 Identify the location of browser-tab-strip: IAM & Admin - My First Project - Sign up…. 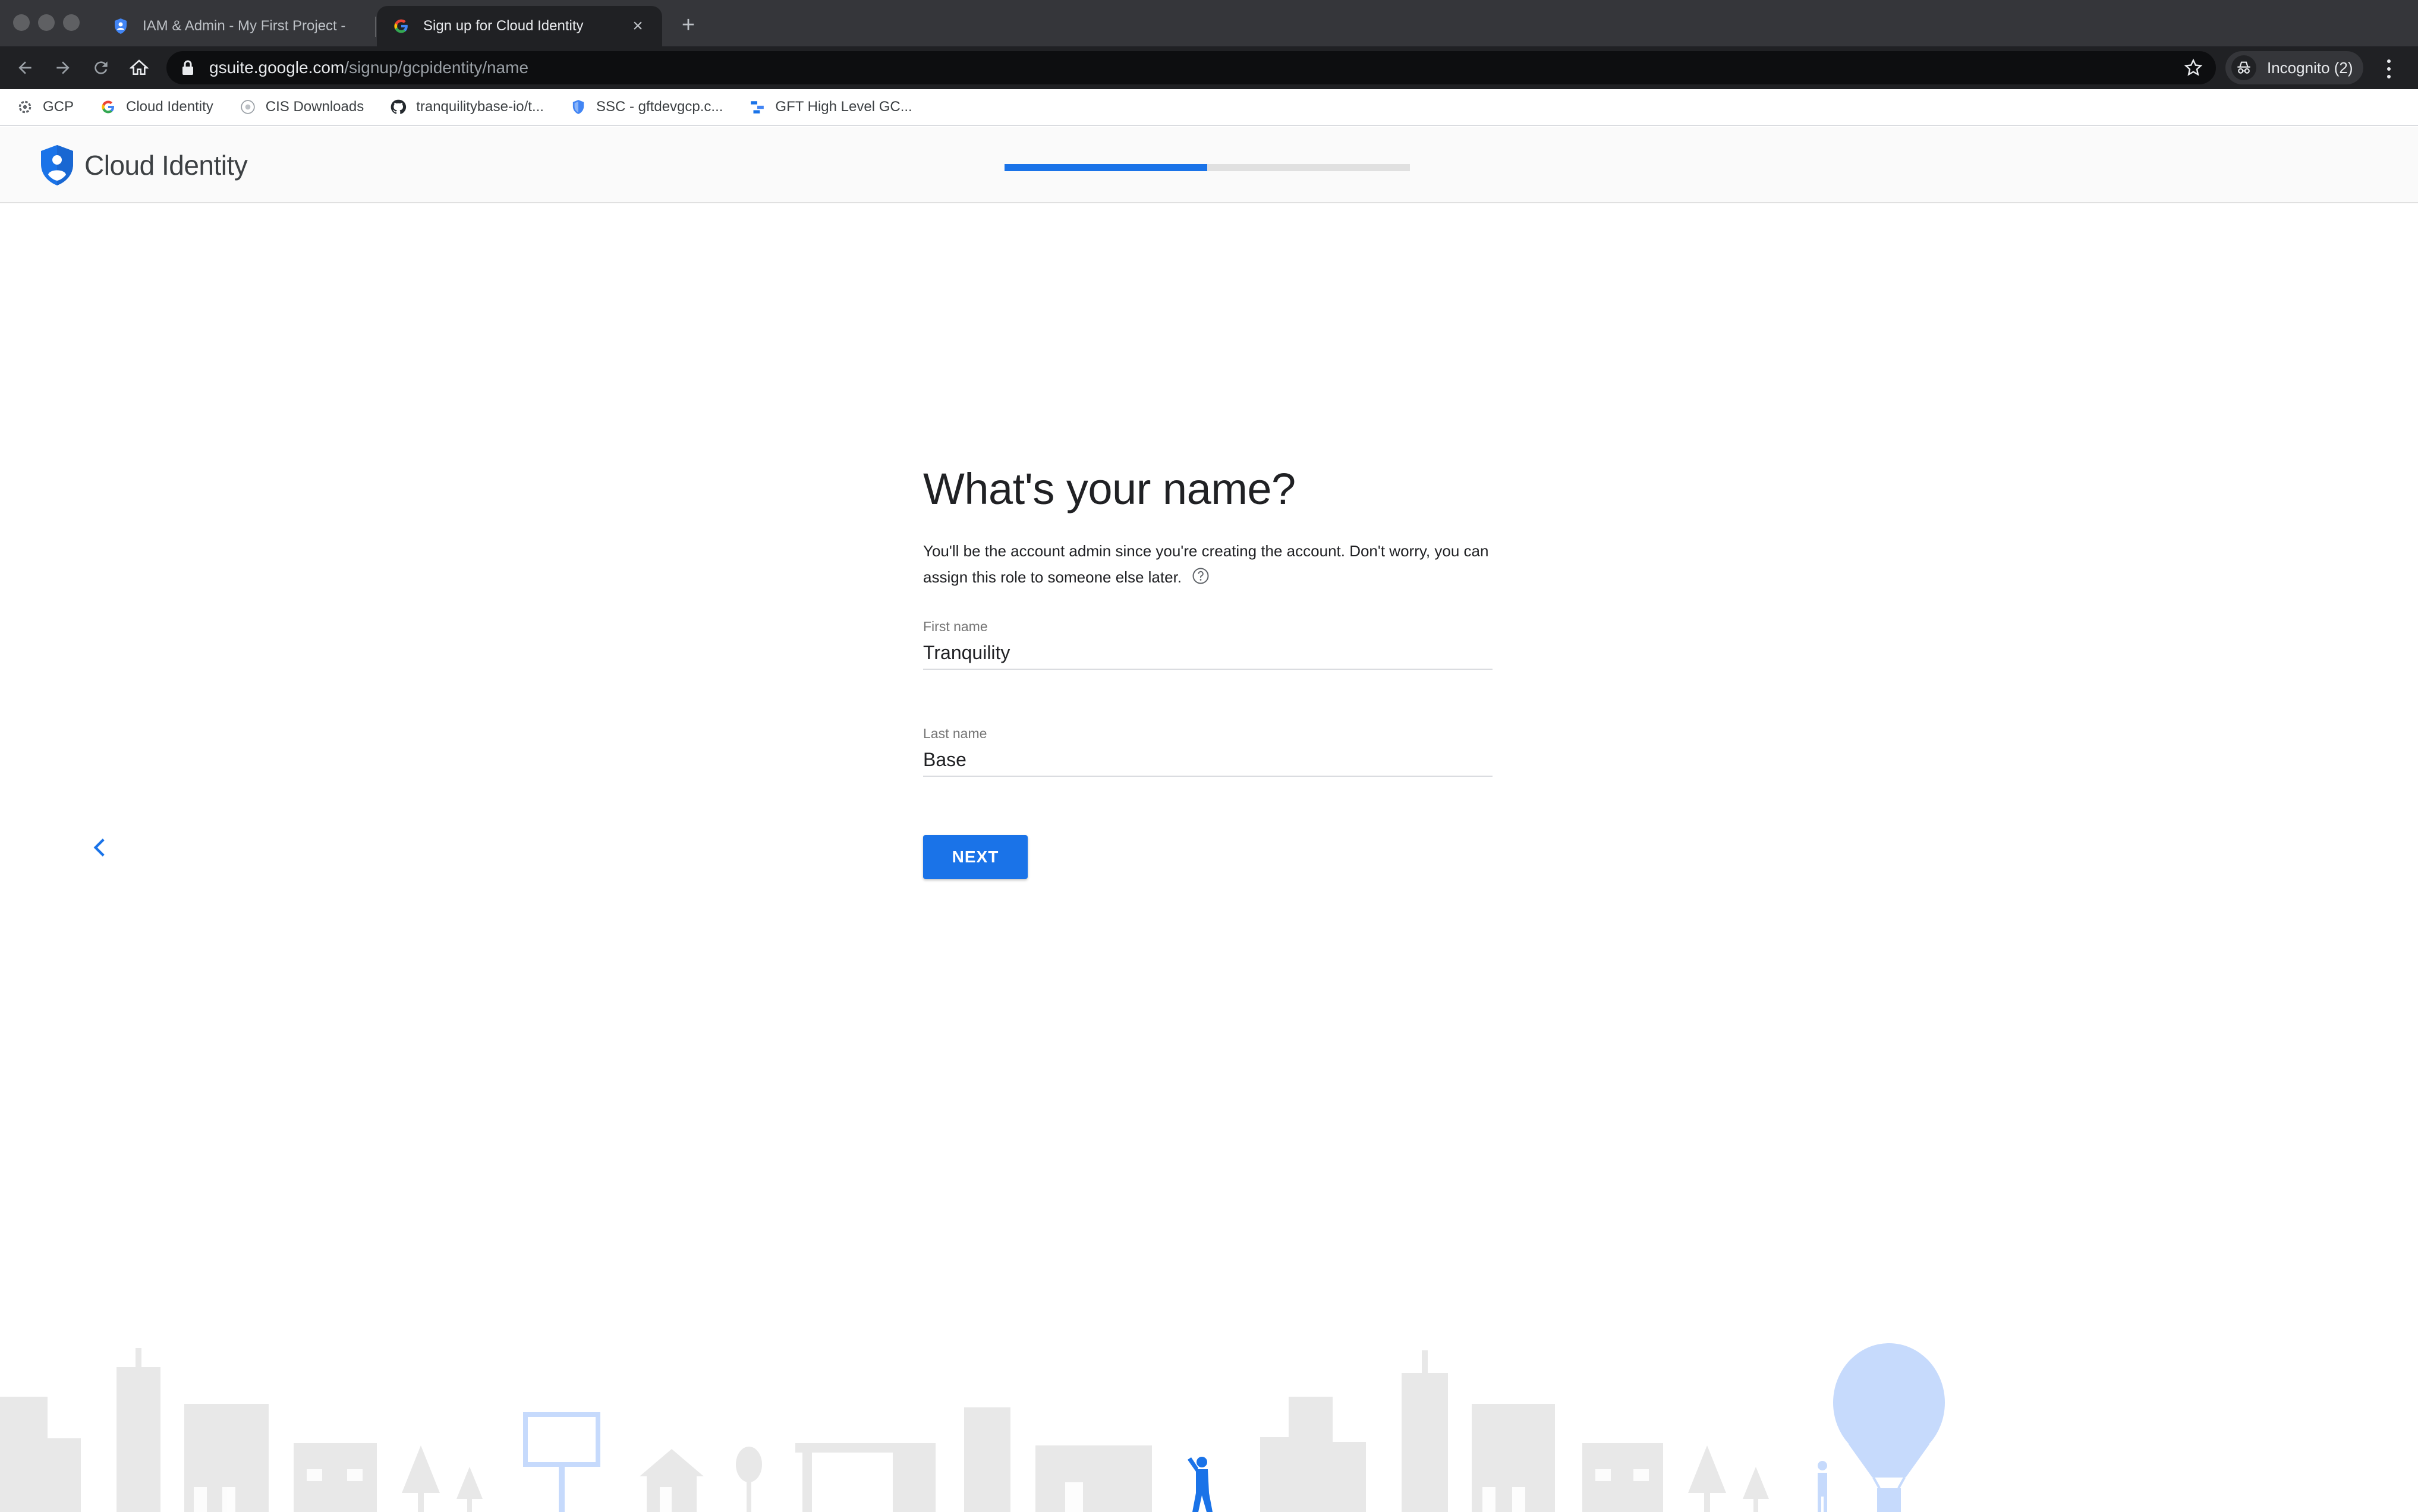
(1209, 23).